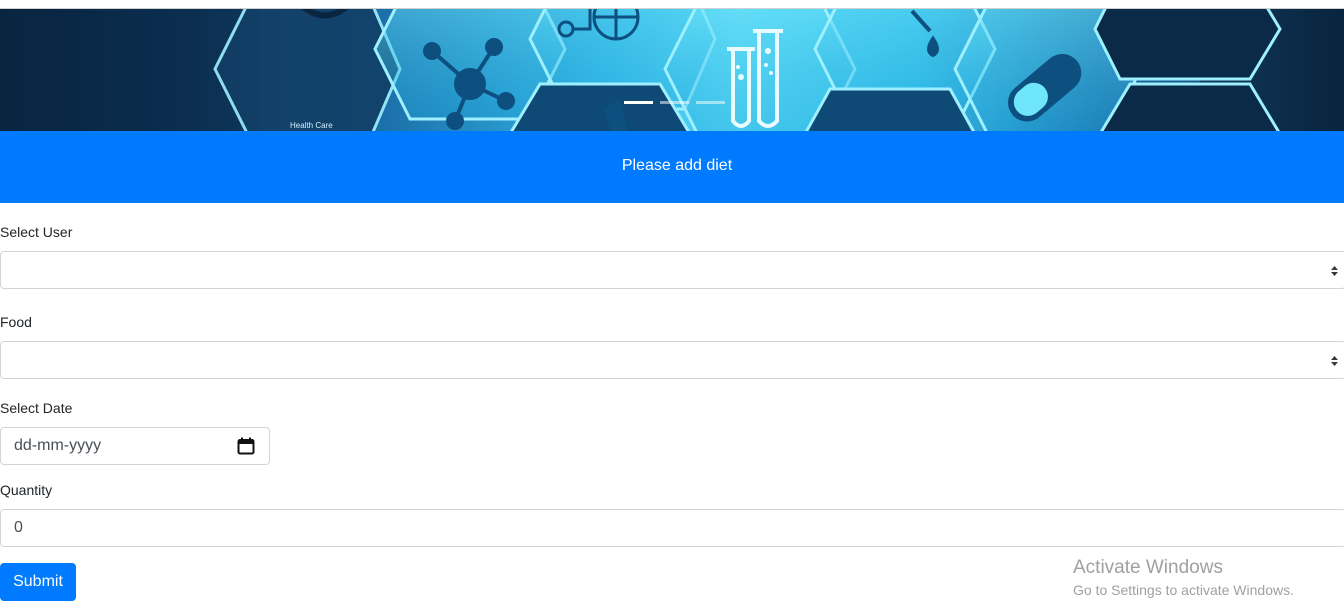  I want to click on watermark-subtitle: Go to Settings to activate Windows., so click(1183, 590).